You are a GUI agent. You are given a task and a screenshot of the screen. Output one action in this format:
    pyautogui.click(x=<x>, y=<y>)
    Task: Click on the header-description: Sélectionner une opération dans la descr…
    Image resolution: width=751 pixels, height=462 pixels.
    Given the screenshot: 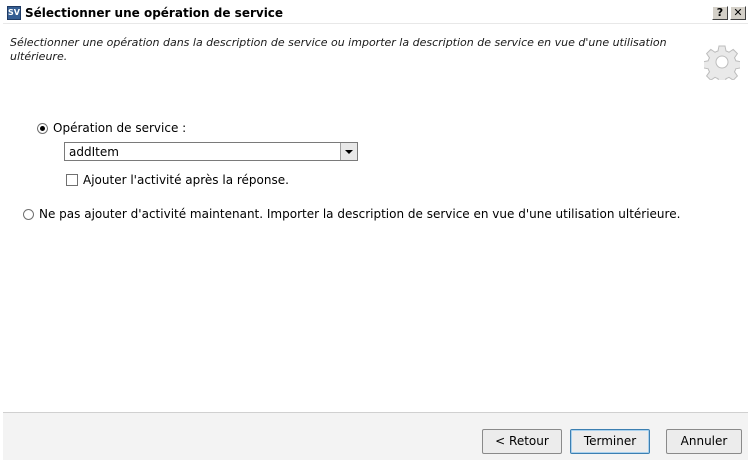 What is the action you would take?
    pyautogui.click(x=338, y=49)
    